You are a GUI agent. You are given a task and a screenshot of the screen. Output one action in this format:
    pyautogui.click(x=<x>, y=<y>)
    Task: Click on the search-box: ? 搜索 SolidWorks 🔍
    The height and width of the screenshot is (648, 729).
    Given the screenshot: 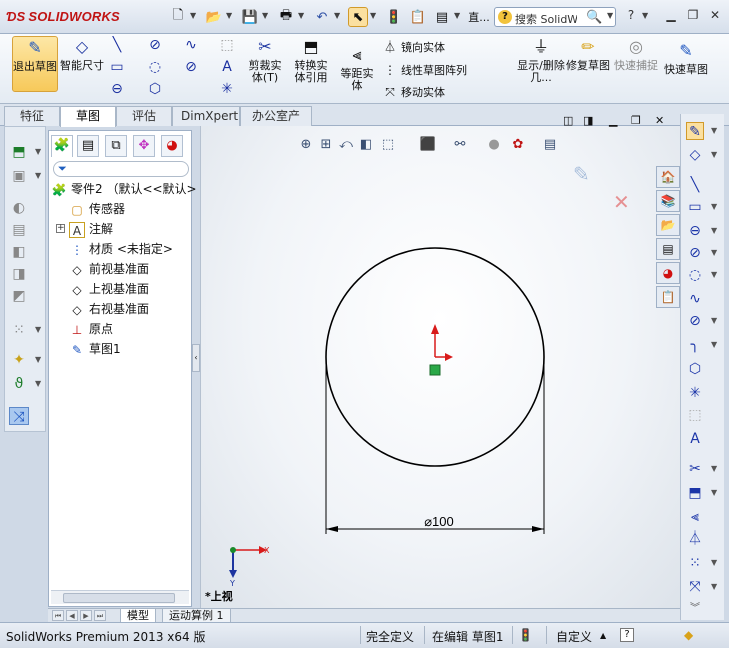 What is the action you would take?
    pyautogui.click(x=555, y=17)
    